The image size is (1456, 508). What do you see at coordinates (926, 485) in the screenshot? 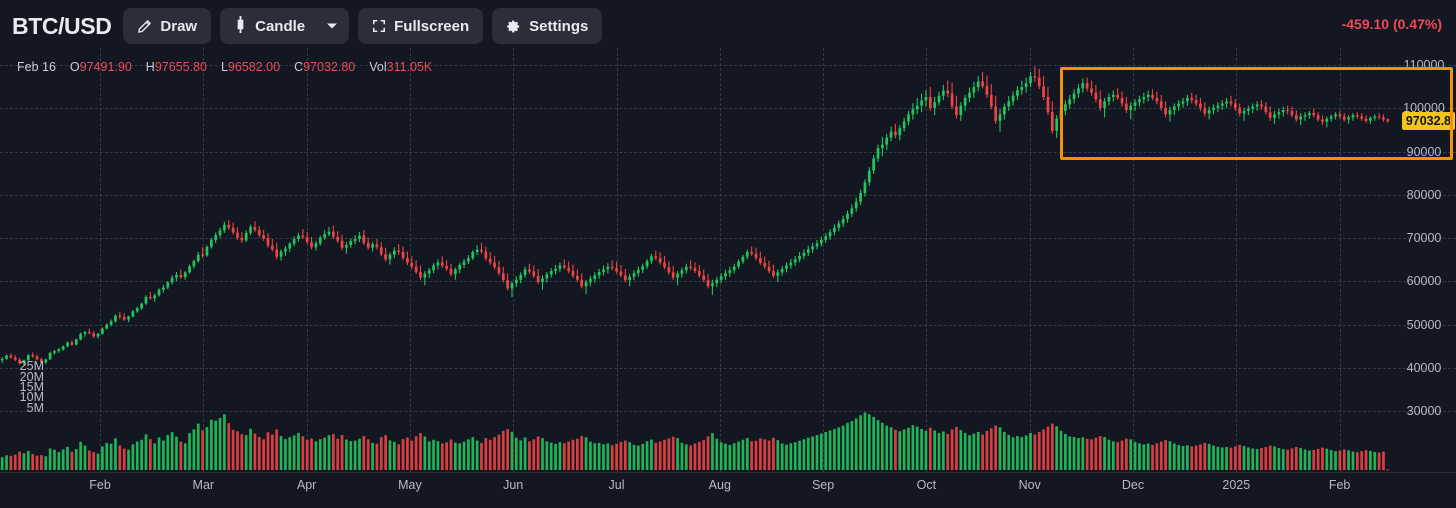
I see `time-tick-label: Oct` at bounding box center [926, 485].